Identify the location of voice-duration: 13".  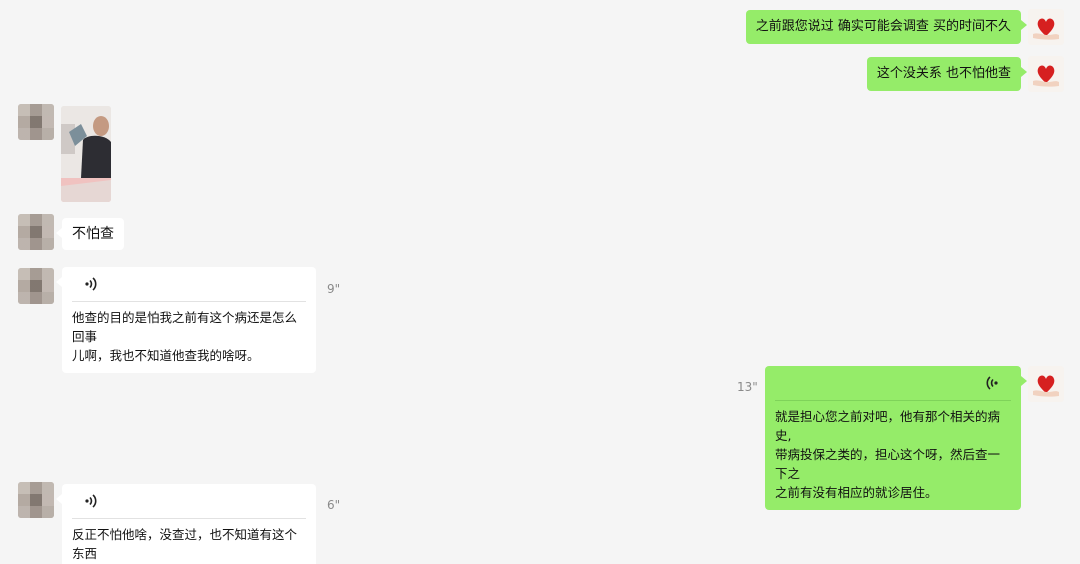
(747, 387).